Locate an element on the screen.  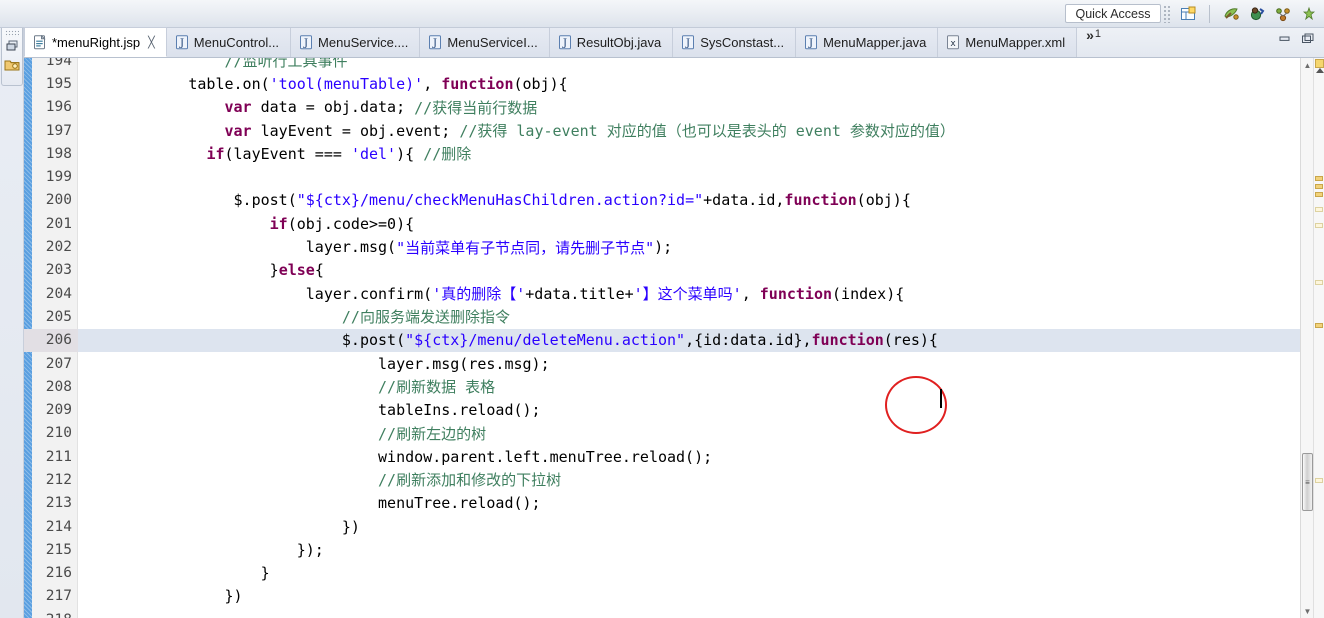
code-text: tableIns.reload(); is located at coordinates (689, 409).